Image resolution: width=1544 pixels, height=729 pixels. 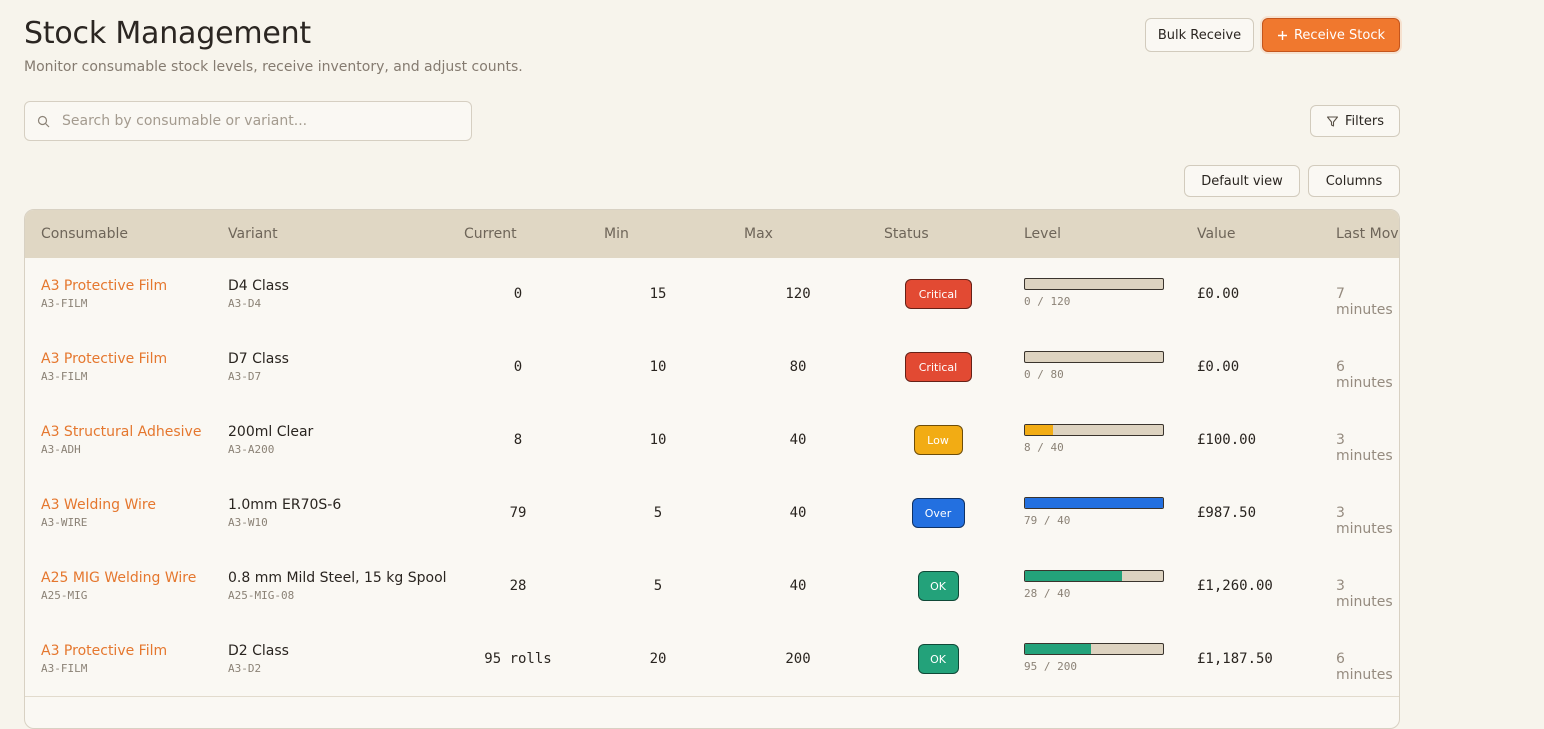 I want to click on level-text: 0 / 120, so click(x=1047, y=301).